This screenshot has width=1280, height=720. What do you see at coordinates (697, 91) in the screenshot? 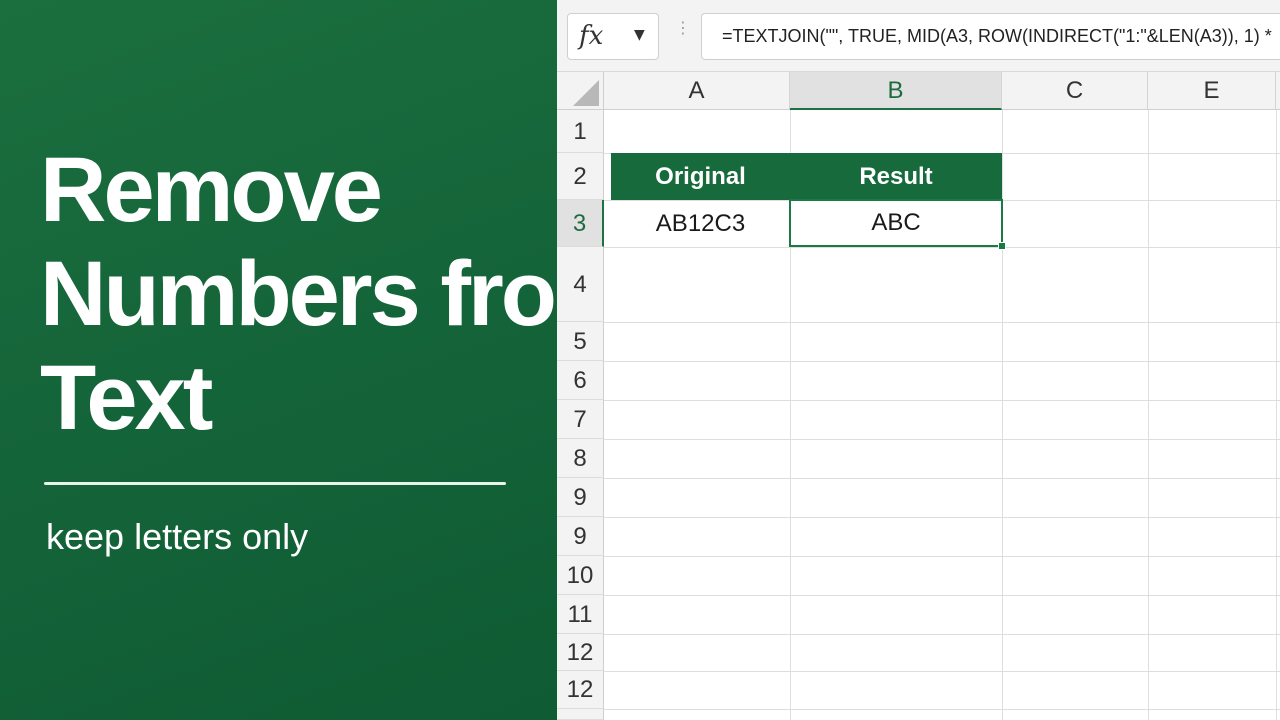
I see `column-header-a: A` at bounding box center [697, 91].